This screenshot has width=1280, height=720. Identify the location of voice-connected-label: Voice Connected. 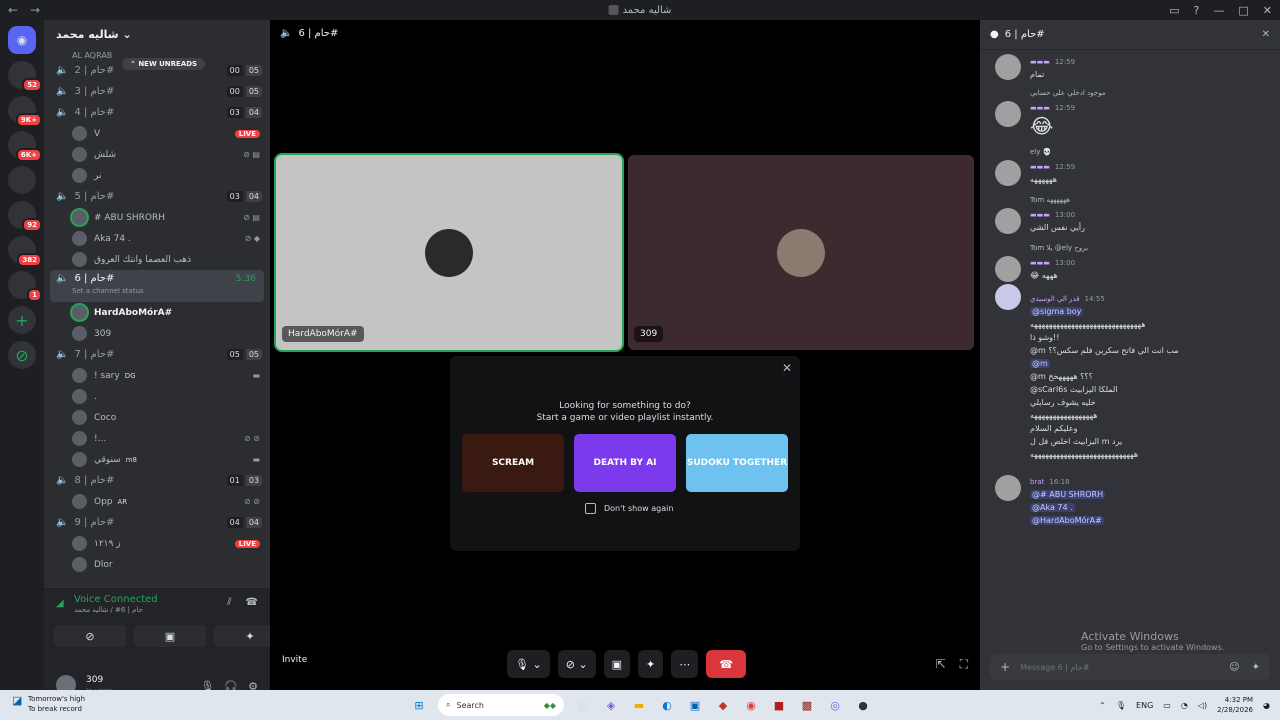
(116, 599).